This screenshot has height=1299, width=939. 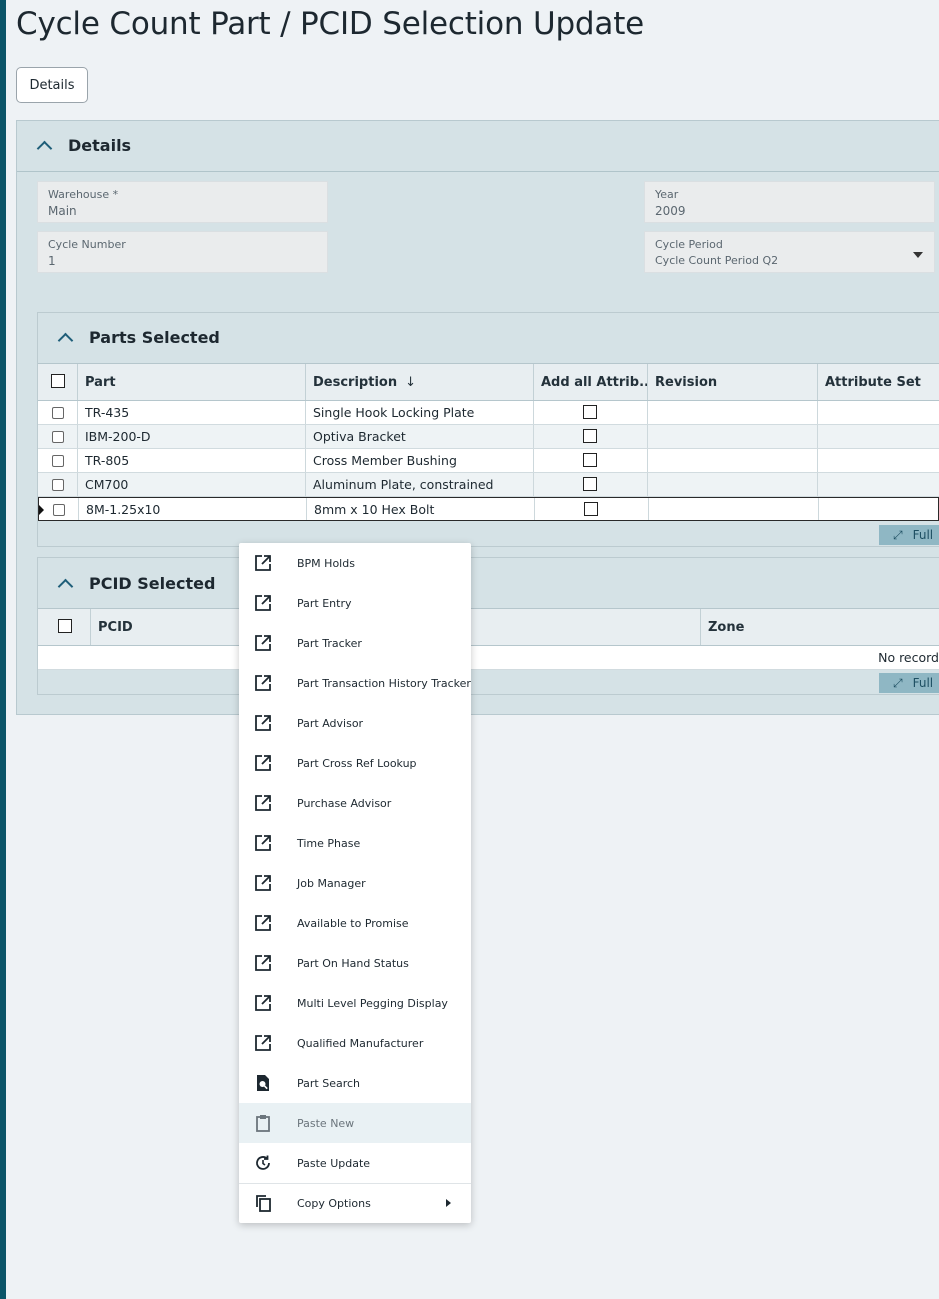 I want to click on chevron-down-icon, so click(x=918, y=255).